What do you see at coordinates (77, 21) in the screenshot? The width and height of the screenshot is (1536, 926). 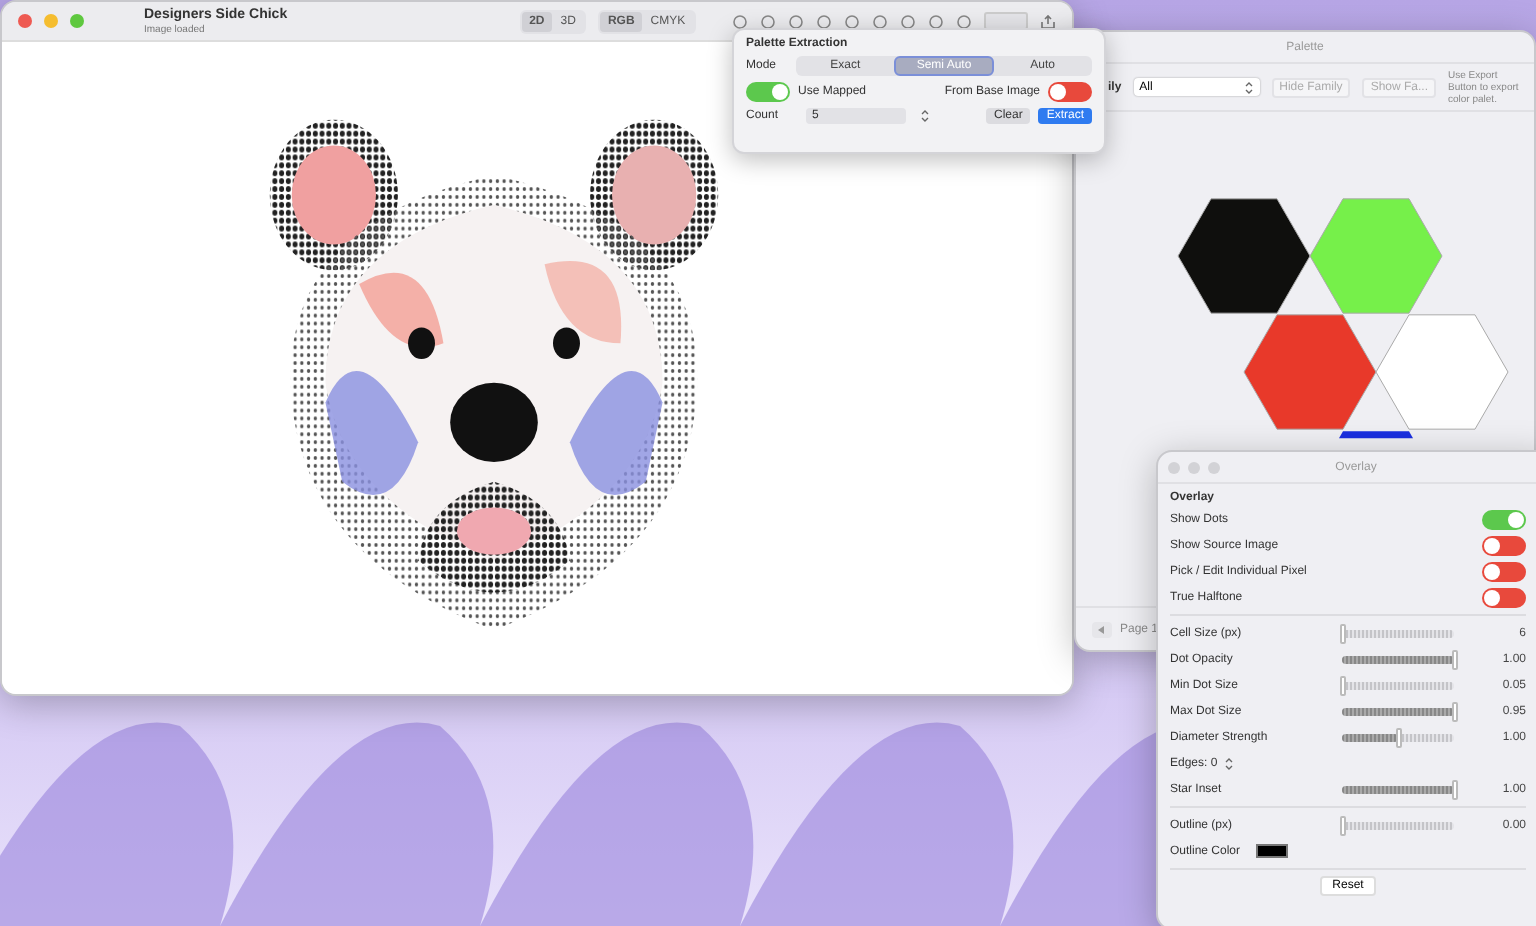 I see `zoom-button` at bounding box center [77, 21].